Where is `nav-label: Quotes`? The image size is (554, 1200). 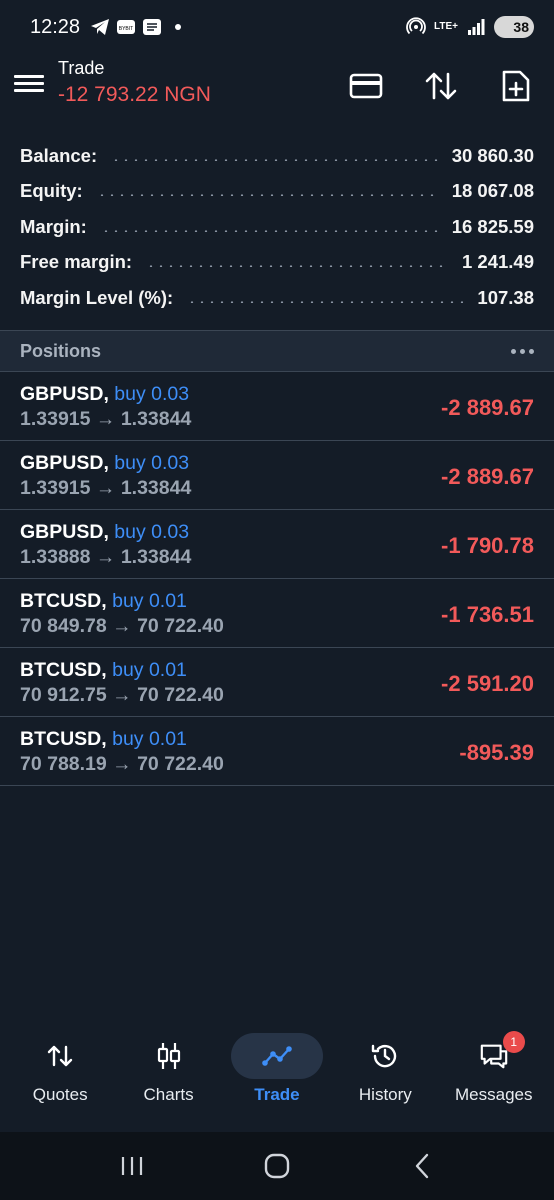 nav-label: Quotes is located at coordinates (60, 1094).